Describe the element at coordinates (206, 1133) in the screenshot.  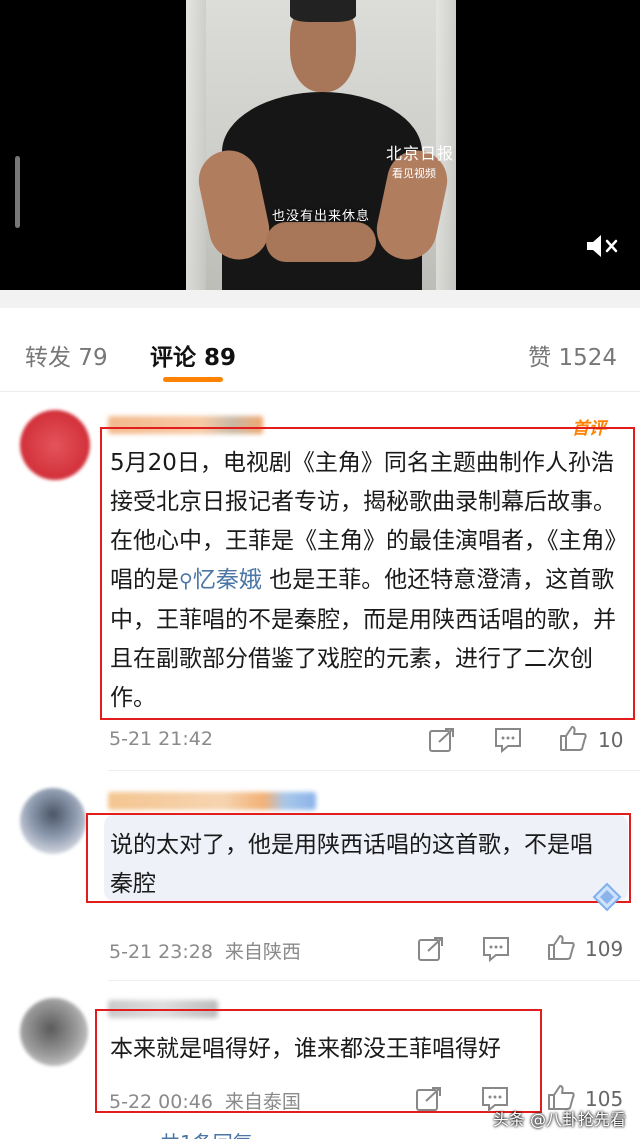
I see `view-replies-link: 共1条回复` at that location.